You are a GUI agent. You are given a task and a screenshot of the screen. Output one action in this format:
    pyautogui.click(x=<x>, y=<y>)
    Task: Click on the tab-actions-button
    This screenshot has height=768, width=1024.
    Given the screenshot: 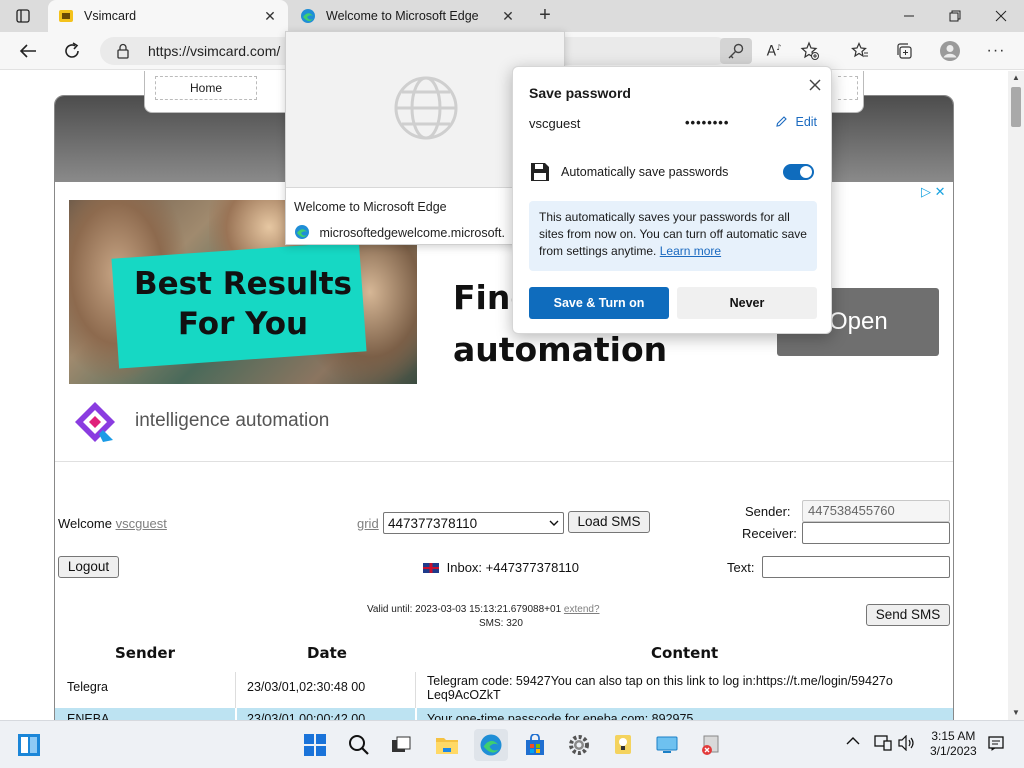 What is the action you would take?
    pyautogui.click(x=23, y=16)
    